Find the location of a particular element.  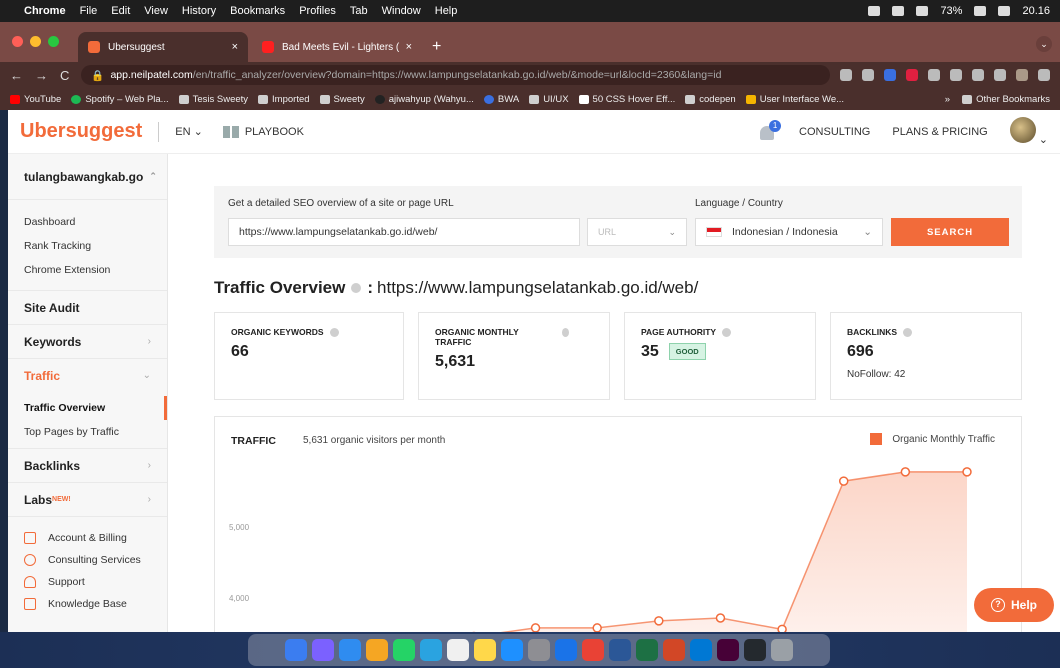

sidebar-item-keywords: Keywords › is located at coordinates (87, 341).